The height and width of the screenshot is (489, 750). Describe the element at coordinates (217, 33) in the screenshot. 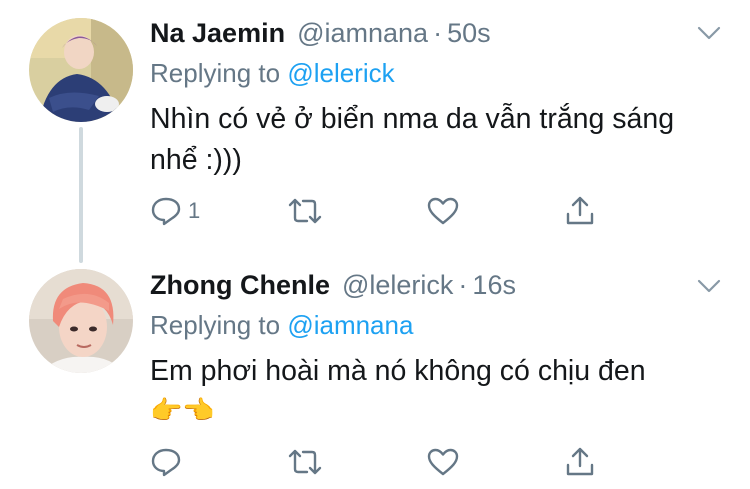

I see `display-name: Na Jaemin` at that location.